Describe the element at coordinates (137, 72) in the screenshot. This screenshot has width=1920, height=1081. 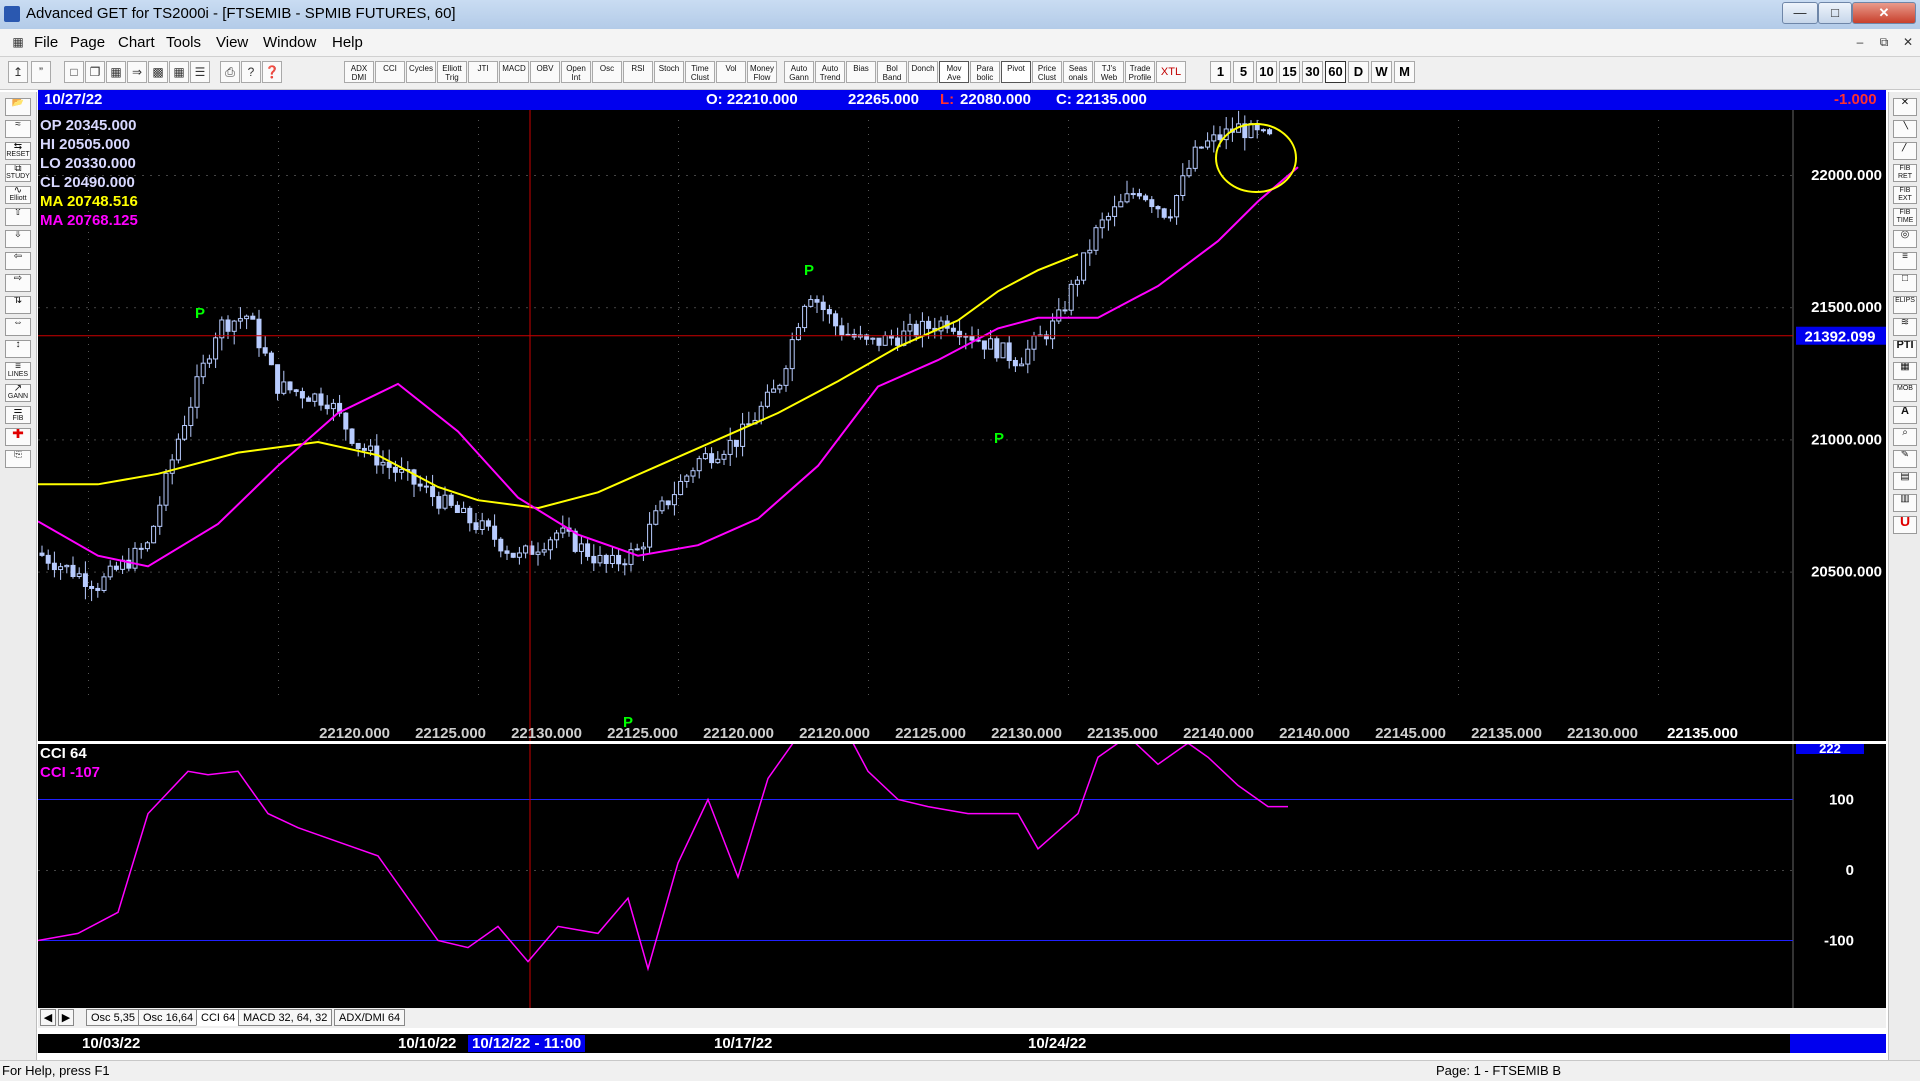
I see `forward-icon: ⇒` at that location.